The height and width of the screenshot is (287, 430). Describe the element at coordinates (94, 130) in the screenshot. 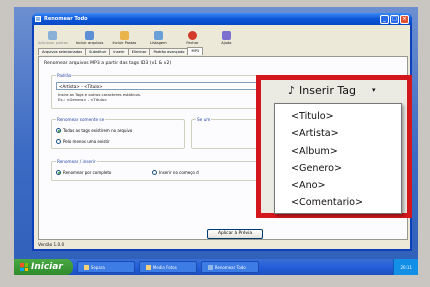

I see `radio-all-tags: Todas as tags existirem no arquivo` at that location.